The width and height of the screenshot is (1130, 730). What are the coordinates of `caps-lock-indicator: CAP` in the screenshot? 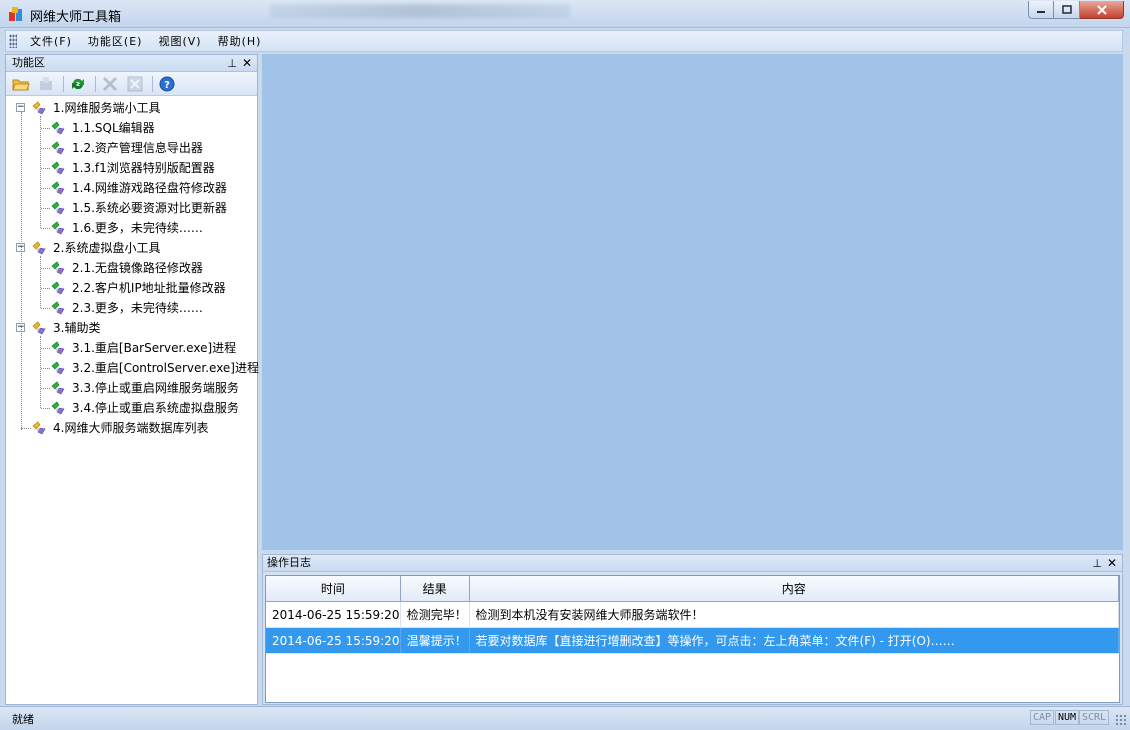 It's located at (1042, 717).